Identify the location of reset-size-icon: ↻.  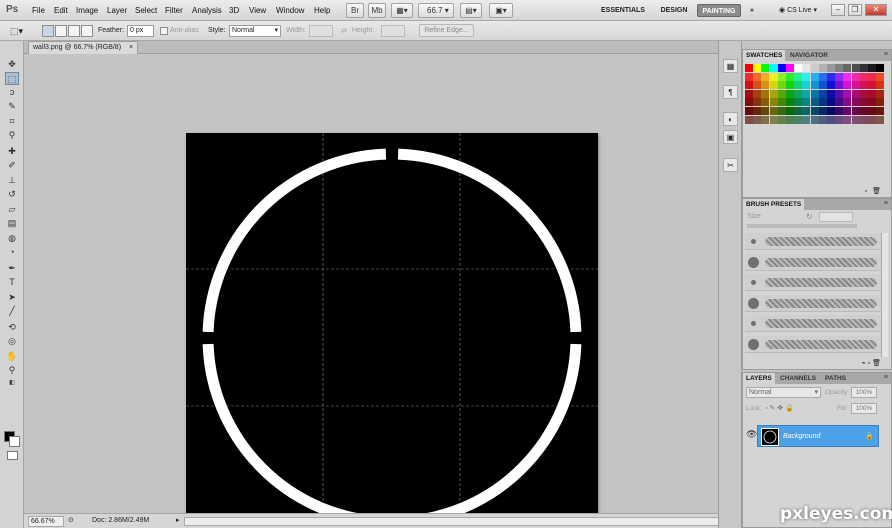
(809, 216).